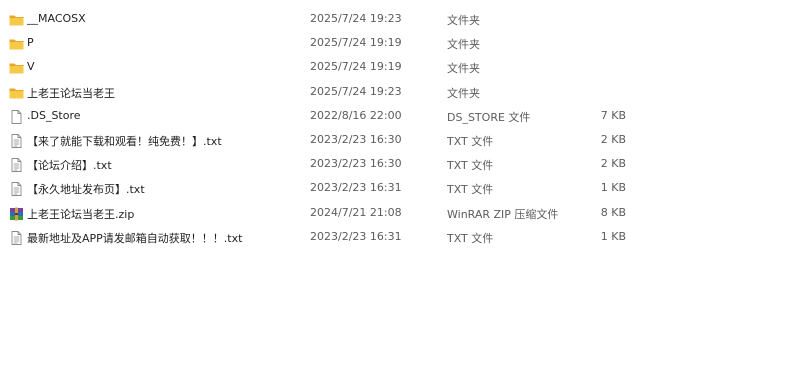 This screenshot has width=800, height=365. What do you see at coordinates (81, 214) in the screenshot?
I see `file-name: 上老王论坛当老王.zip` at bounding box center [81, 214].